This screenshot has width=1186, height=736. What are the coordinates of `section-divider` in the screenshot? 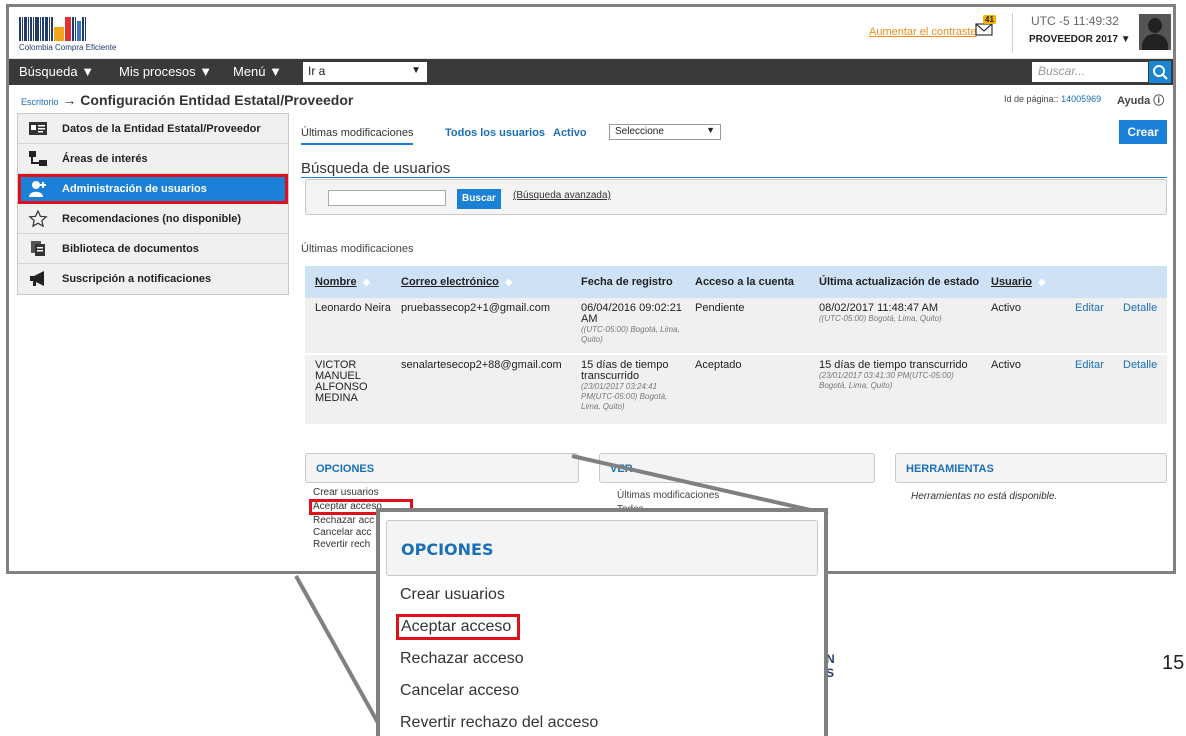 It's located at (734, 177).